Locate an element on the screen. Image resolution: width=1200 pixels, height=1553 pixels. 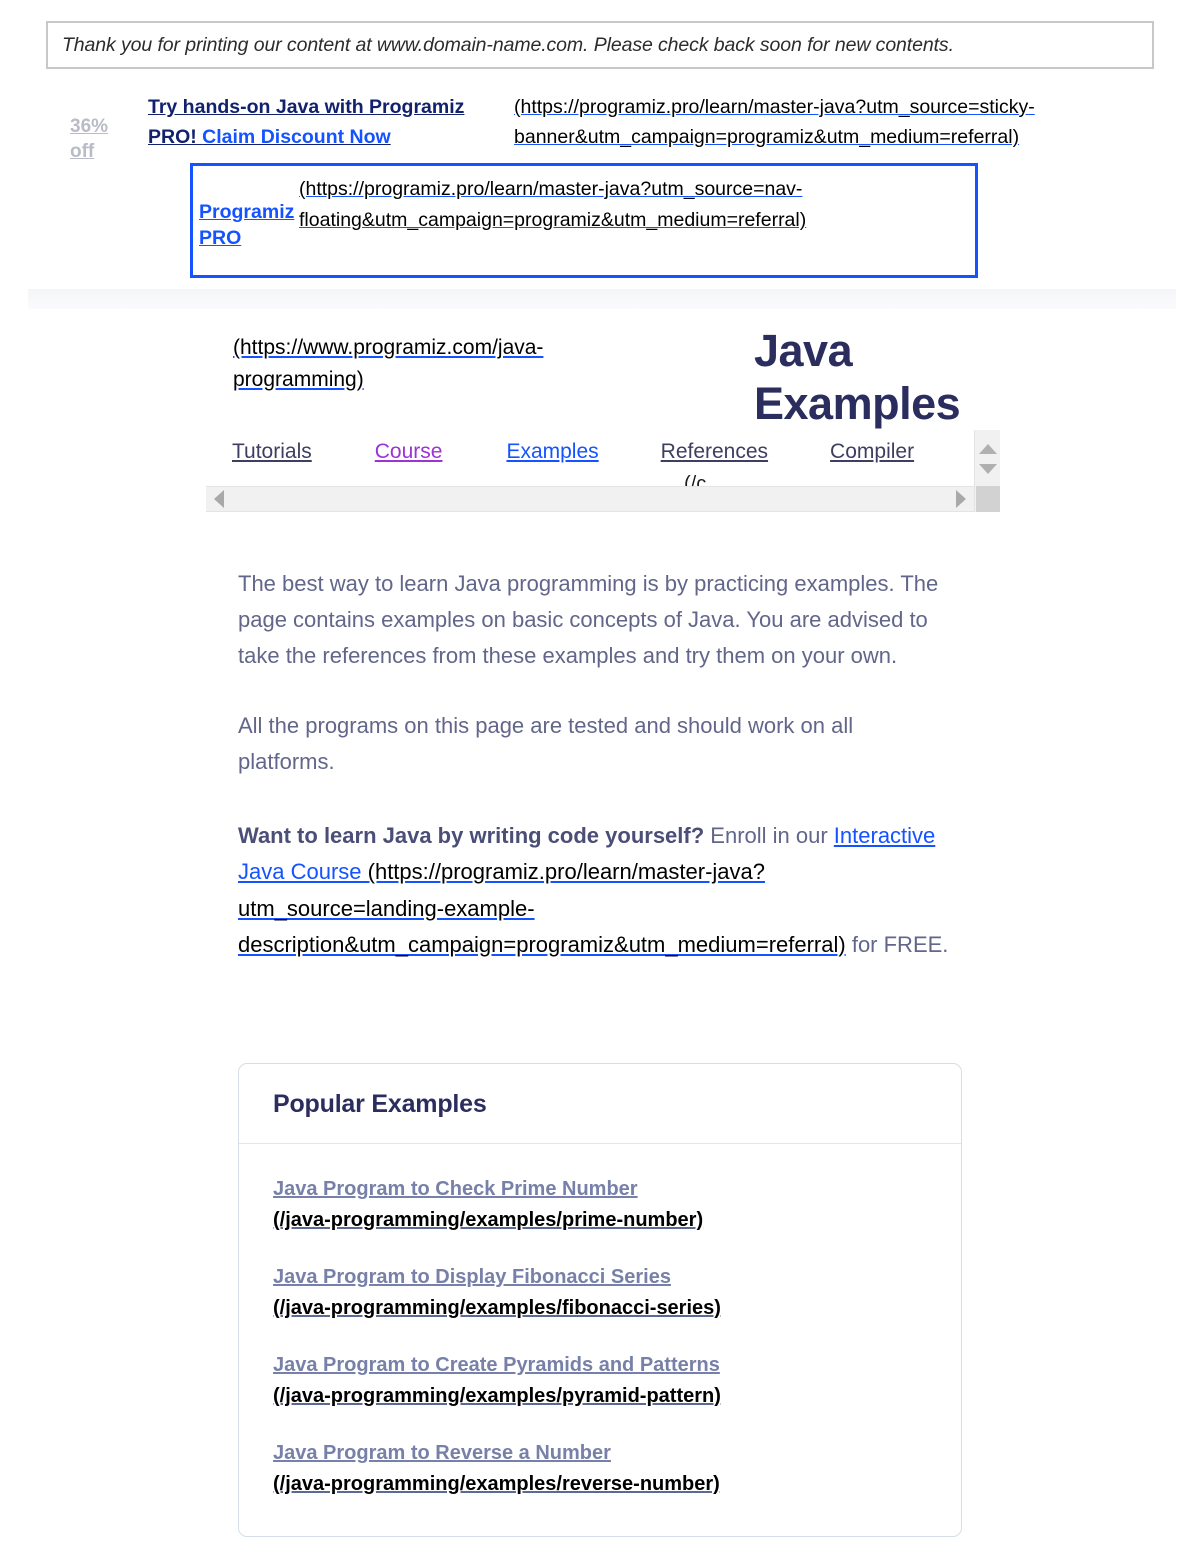
example-link-title: Java Program to Display Fibonacci Series is located at coordinates (472, 1277).